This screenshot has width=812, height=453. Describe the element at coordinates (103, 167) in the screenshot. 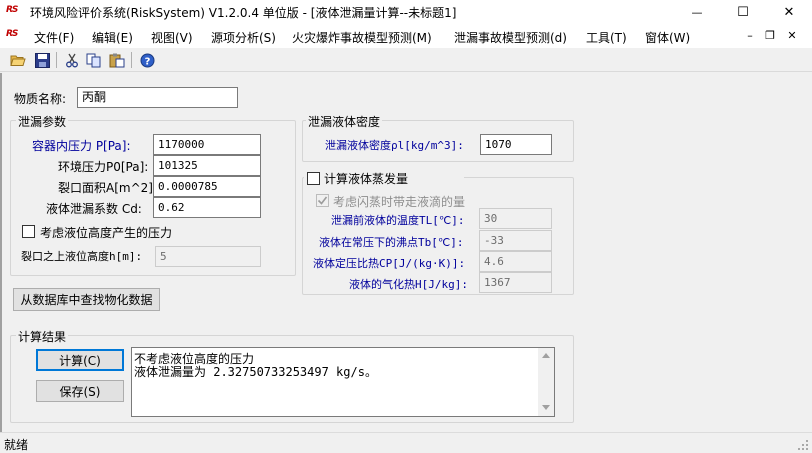

I see `ambient-pressure-label: 环境压力P0[Pa]:` at that location.